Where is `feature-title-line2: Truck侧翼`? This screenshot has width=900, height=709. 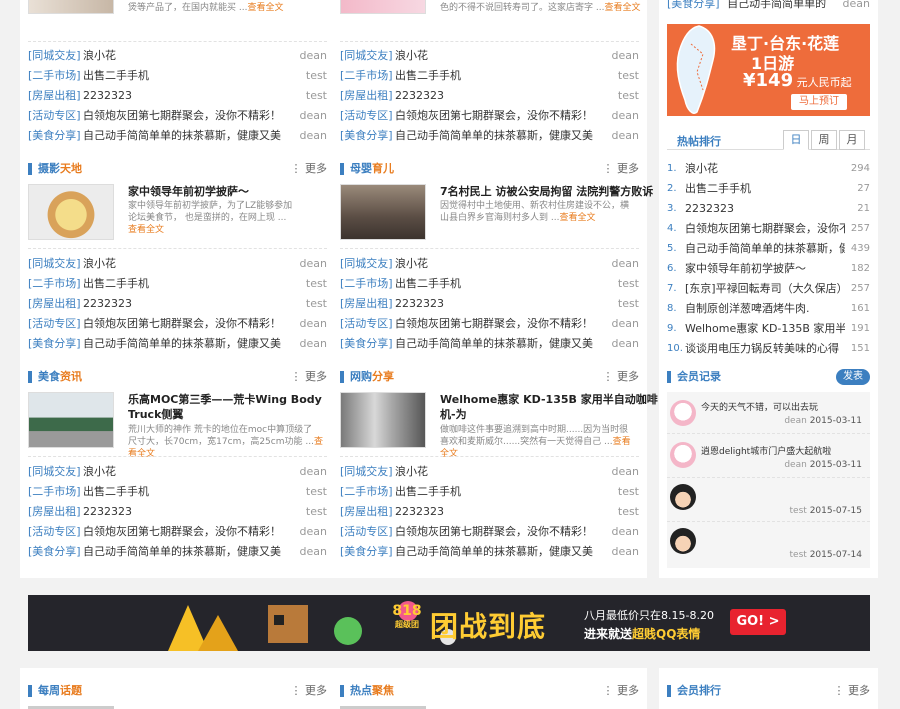
feature-title-line2: Truck侧翼 is located at coordinates (155, 414).